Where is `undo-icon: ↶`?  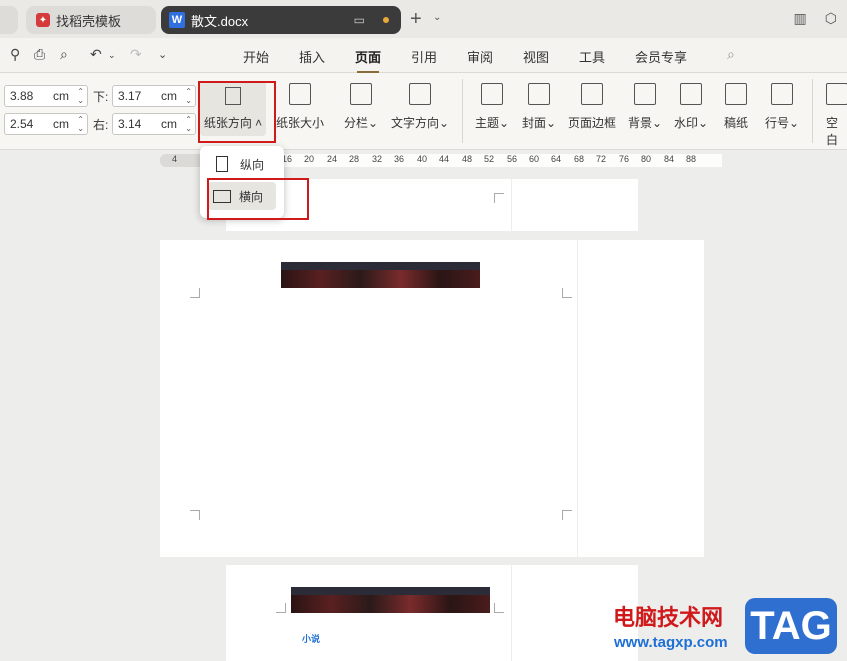
undo-icon: ↶ is located at coordinates (96, 54).